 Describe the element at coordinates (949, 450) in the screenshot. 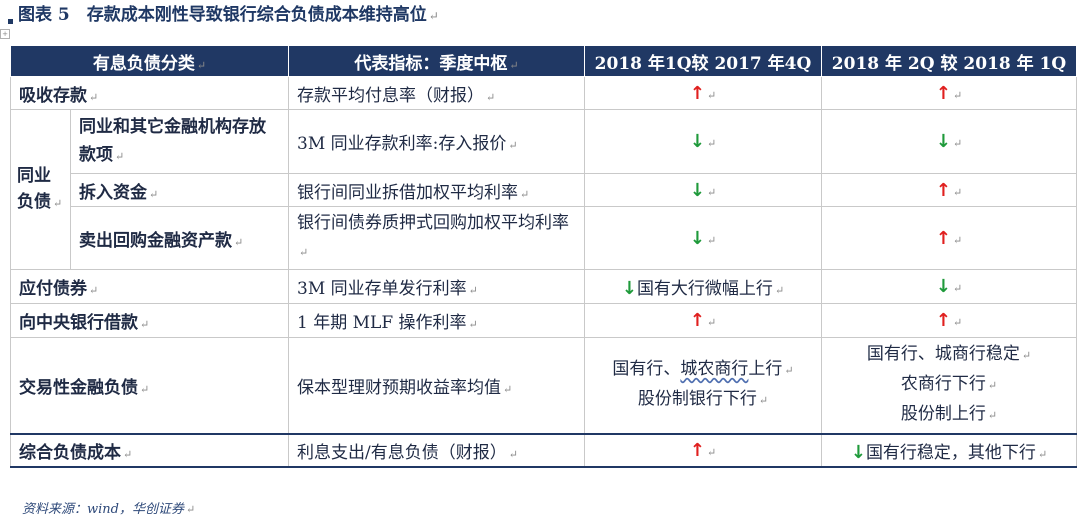

I see `change-q2-total: ↓国有行稳定，其他下行 ↵` at that location.